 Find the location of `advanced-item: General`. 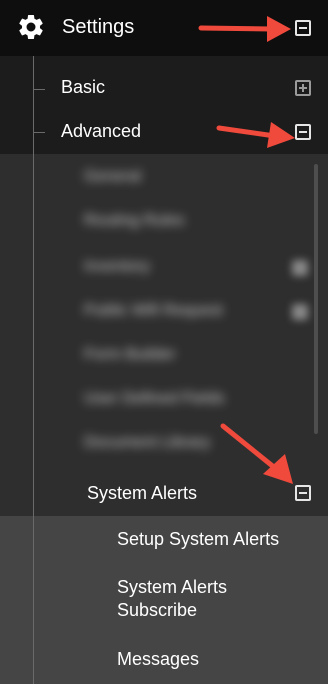

advanced-item: General is located at coordinates (112, 177).